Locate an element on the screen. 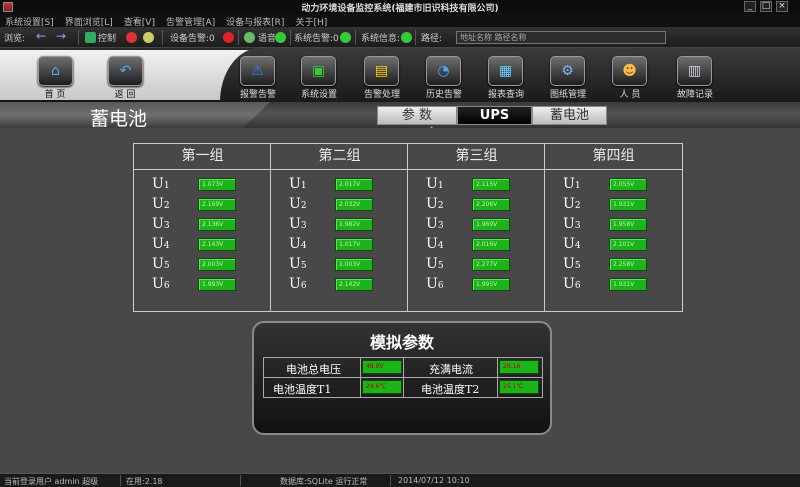  nav-button-4: ◔ is located at coordinates (443, 71).